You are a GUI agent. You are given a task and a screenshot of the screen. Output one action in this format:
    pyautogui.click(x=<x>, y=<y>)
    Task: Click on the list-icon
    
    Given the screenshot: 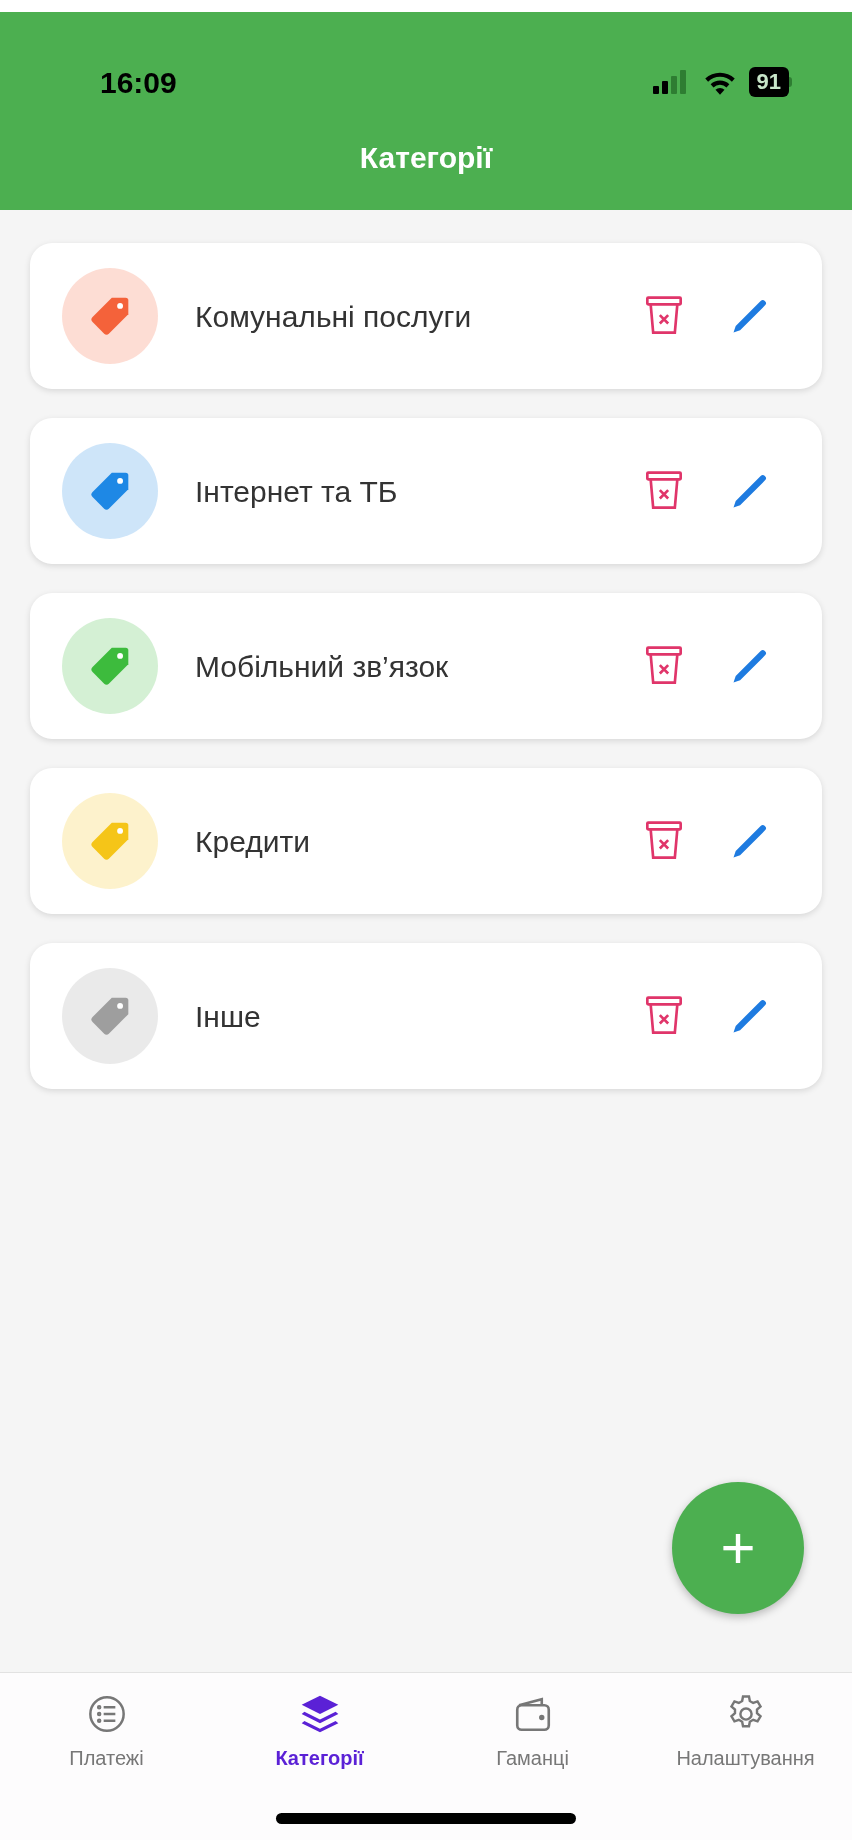 What is the action you would take?
    pyautogui.click(x=106, y=1714)
    